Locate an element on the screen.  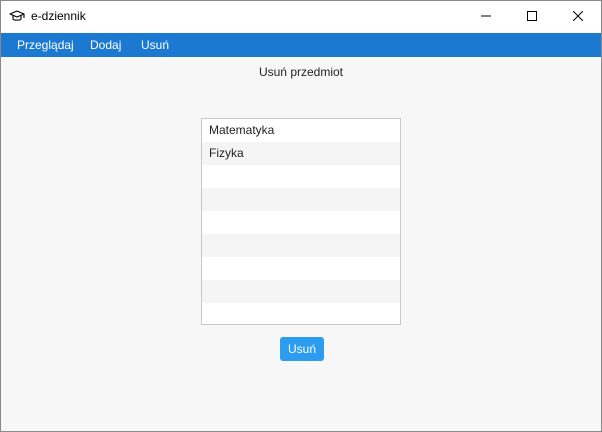
minimize-icon is located at coordinates (486, 17).